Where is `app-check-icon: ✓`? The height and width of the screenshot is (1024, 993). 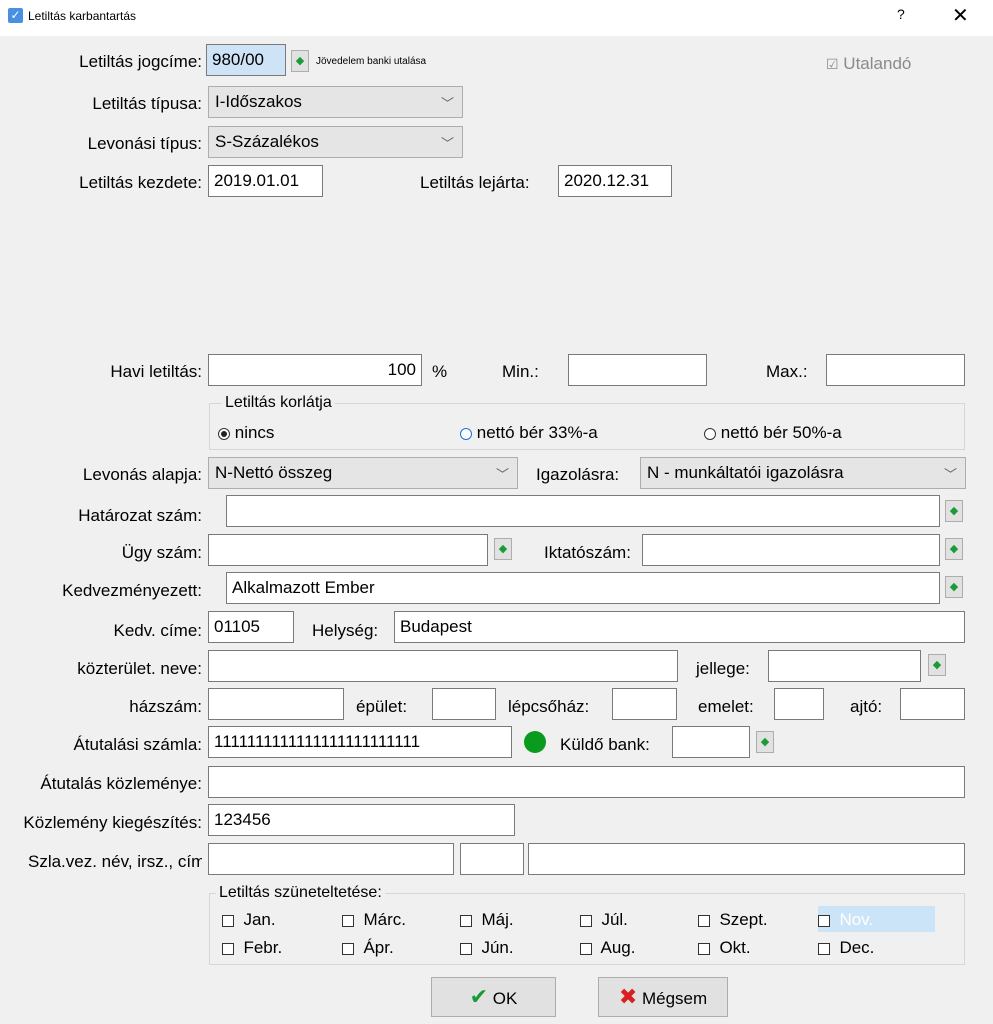
app-check-icon: ✓ is located at coordinates (15, 15).